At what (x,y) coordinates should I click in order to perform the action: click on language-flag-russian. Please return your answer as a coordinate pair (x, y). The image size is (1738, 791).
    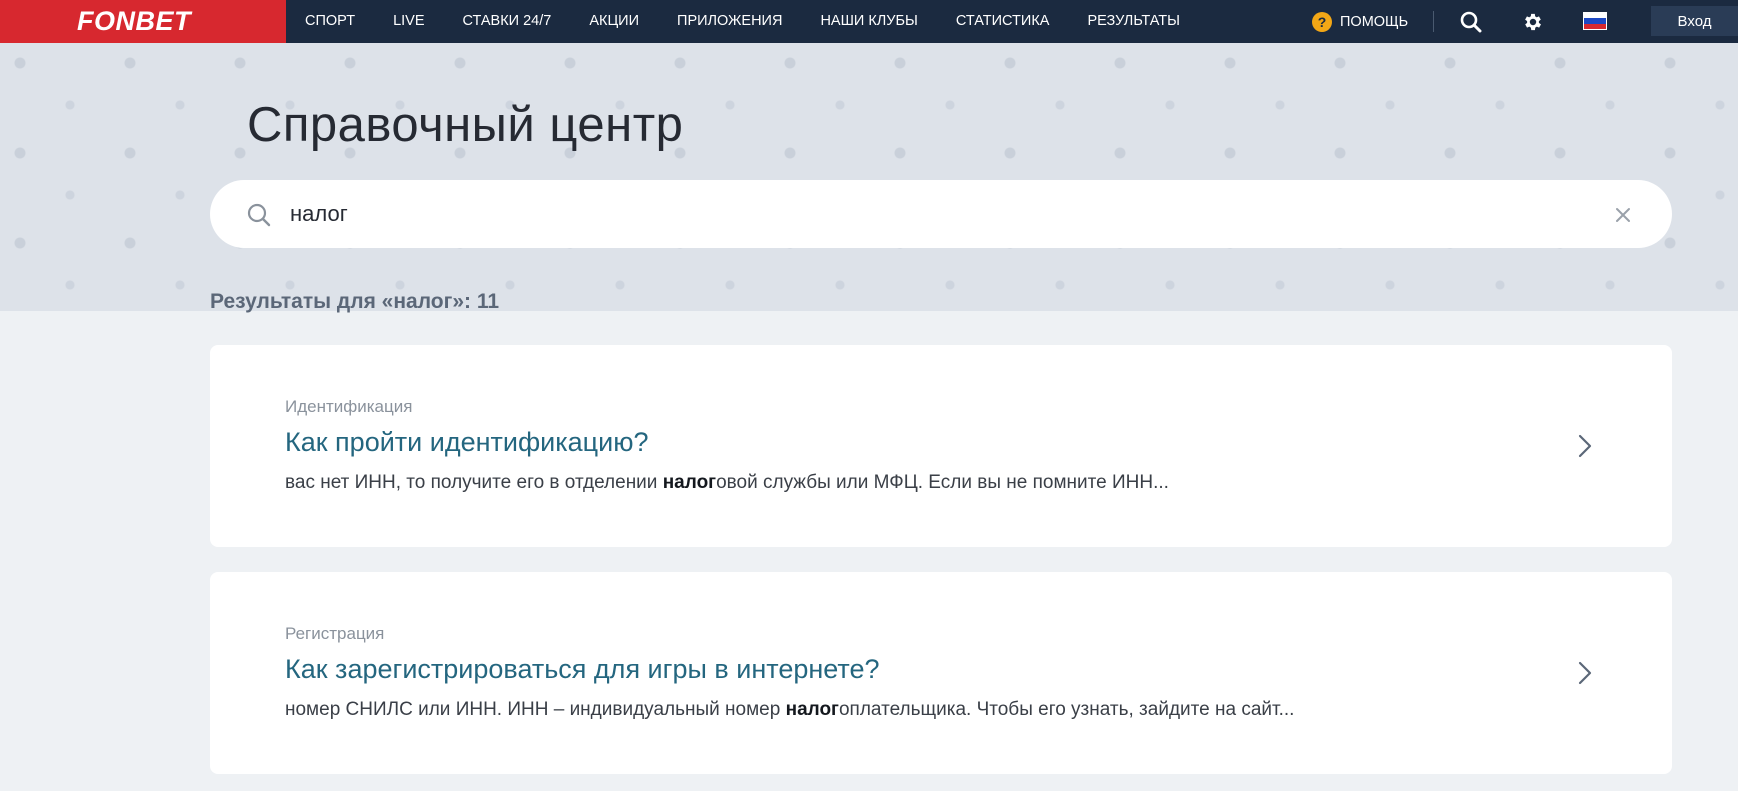
    Looking at the image, I should click on (1595, 21).